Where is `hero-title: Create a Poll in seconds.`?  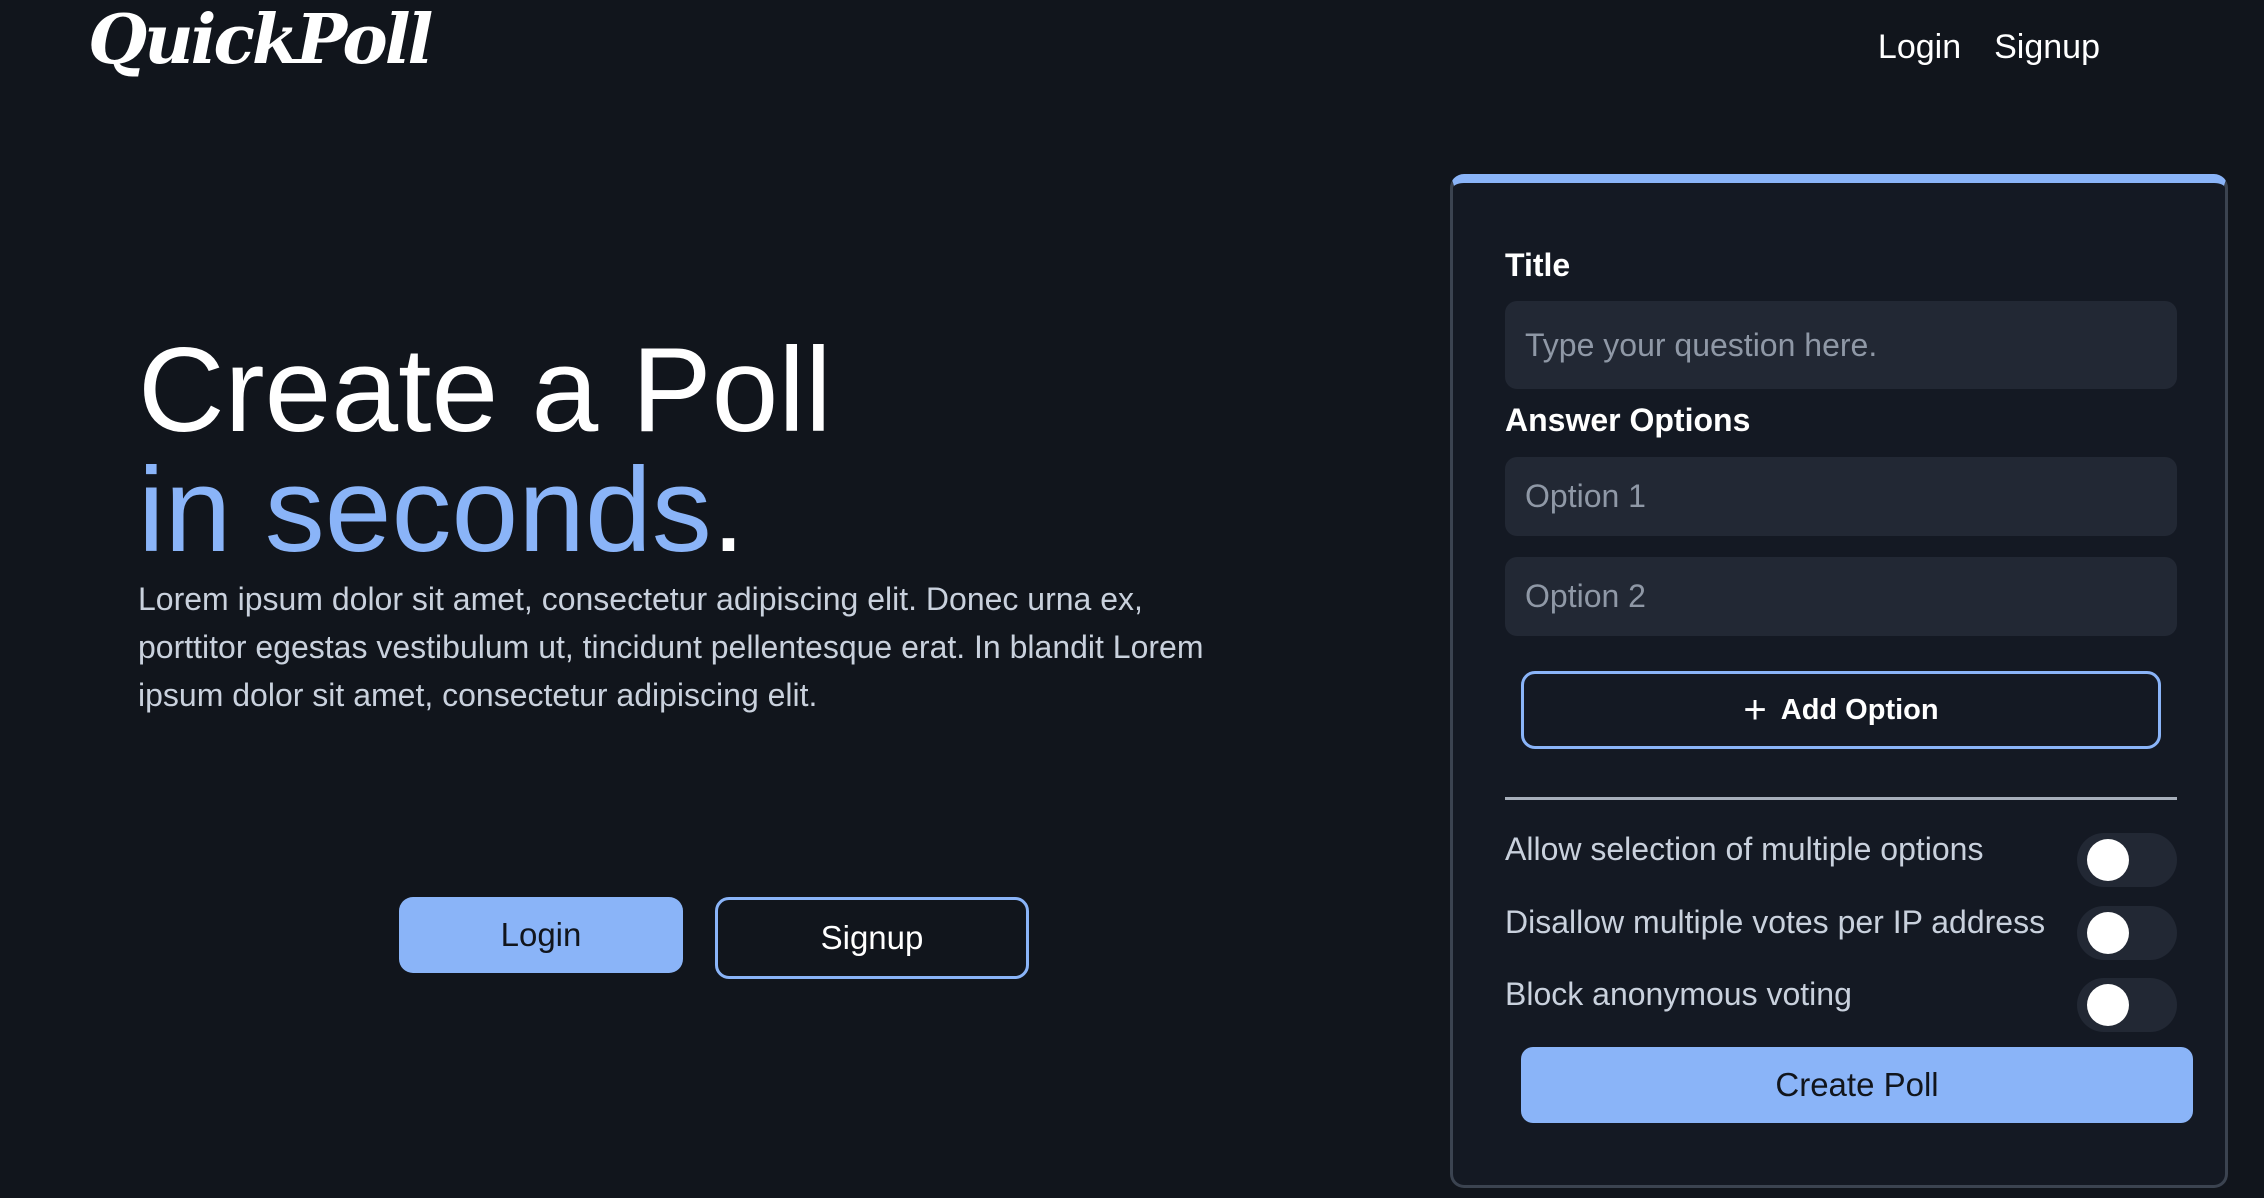 hero-title: Create a Poll in seconds. is located at coordinates (485, 450).